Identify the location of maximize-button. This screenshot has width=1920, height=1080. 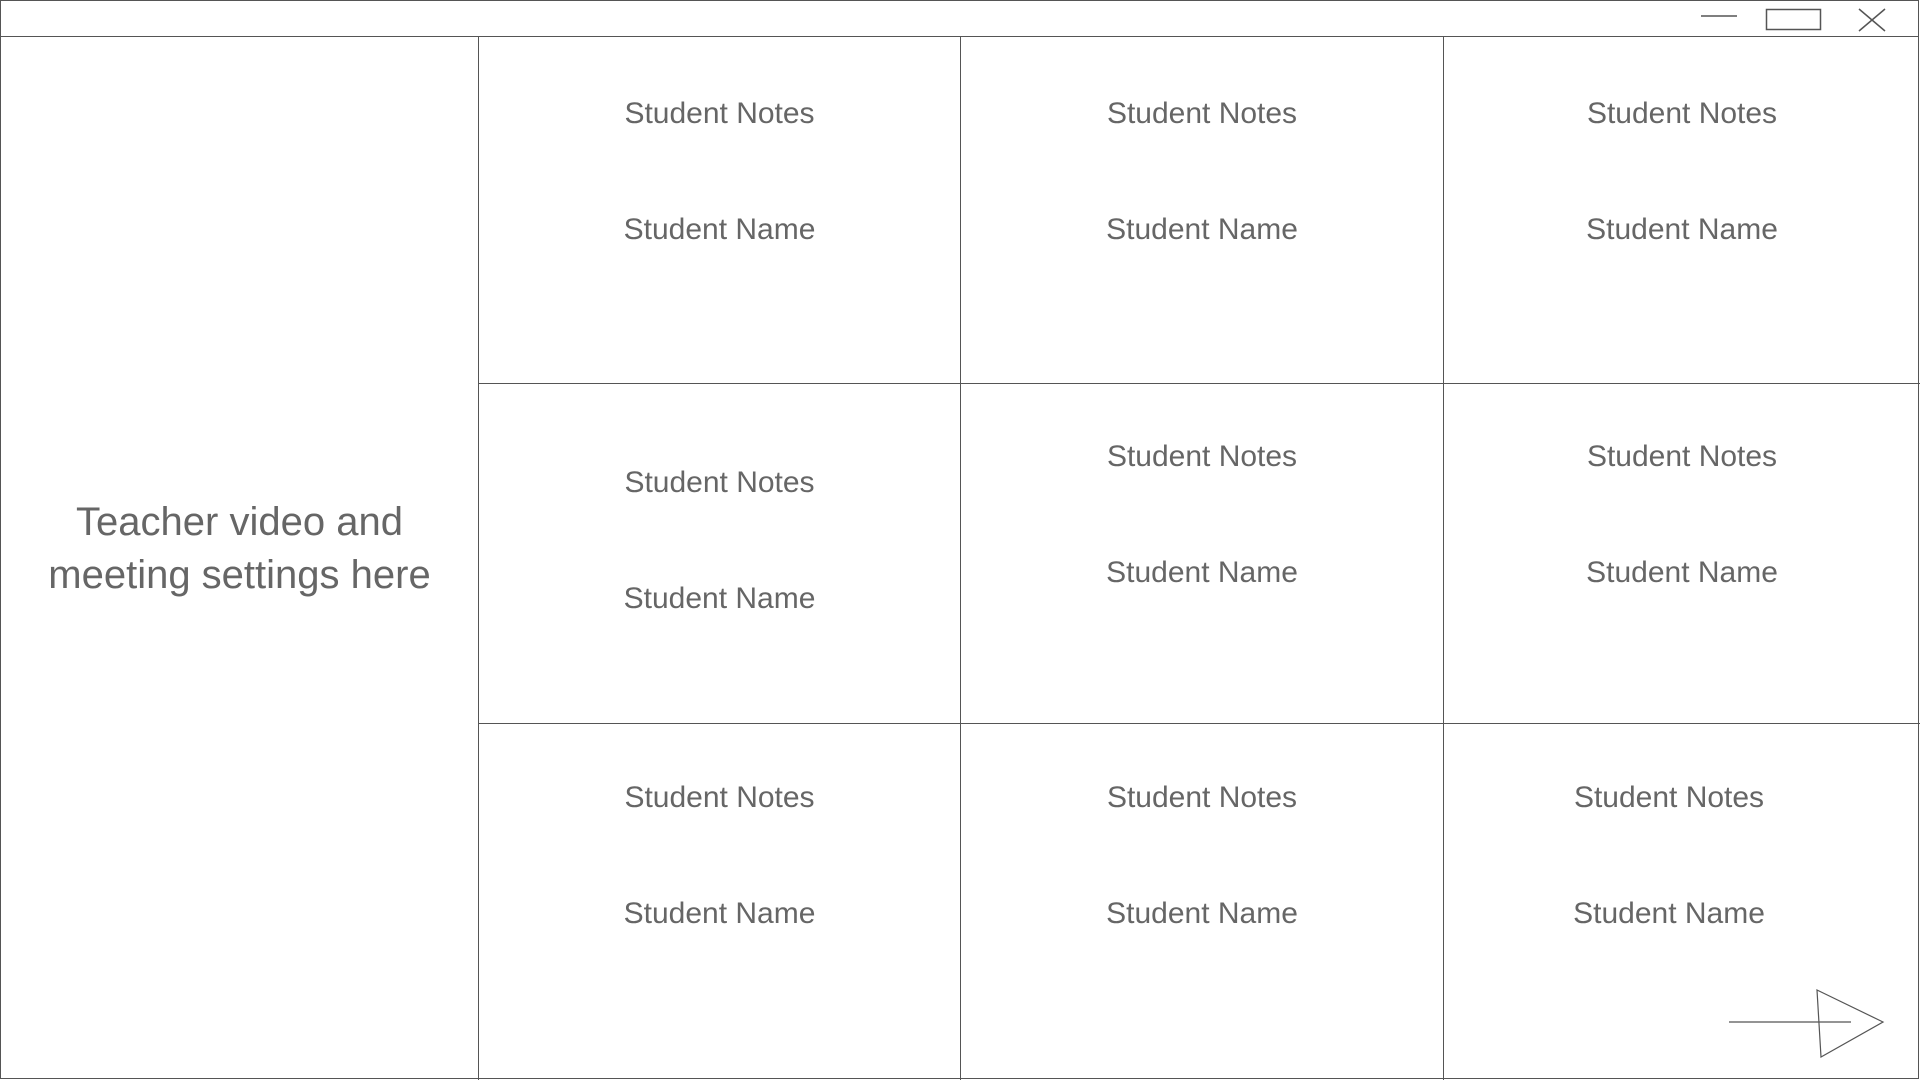
(1794, 19).